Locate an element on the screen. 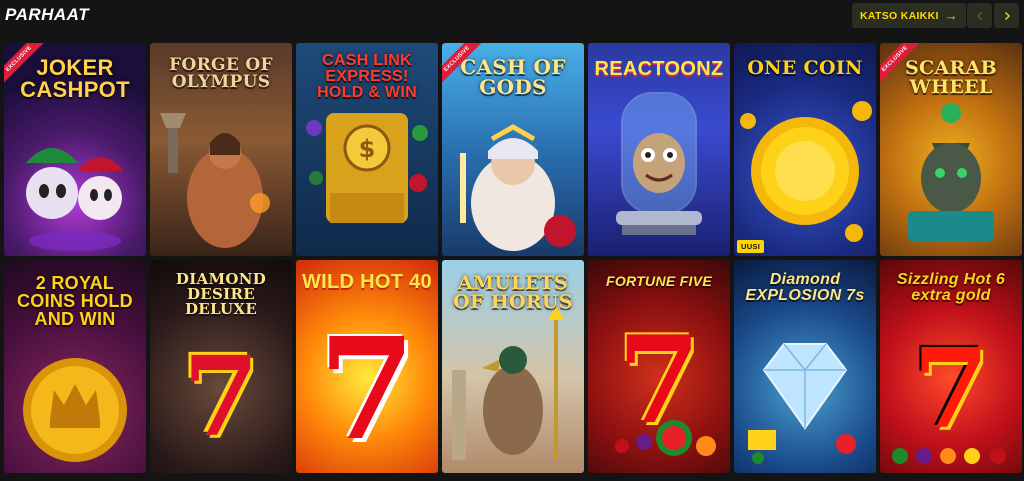  game-title: Sizzling Hot 6 extra gold is located at coordinates (951, 287).